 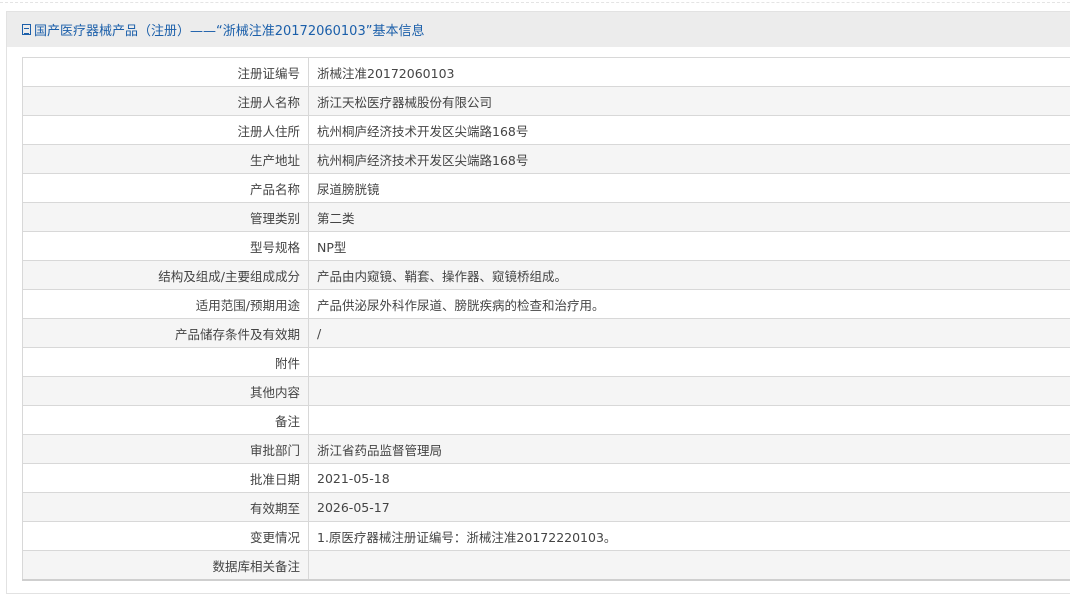 I want to click on table-row: 适用范围/预期用途 产品供泌尿外科作尿道、膀胱疾病的检查和治疗用。, so click(x=546, y=304).